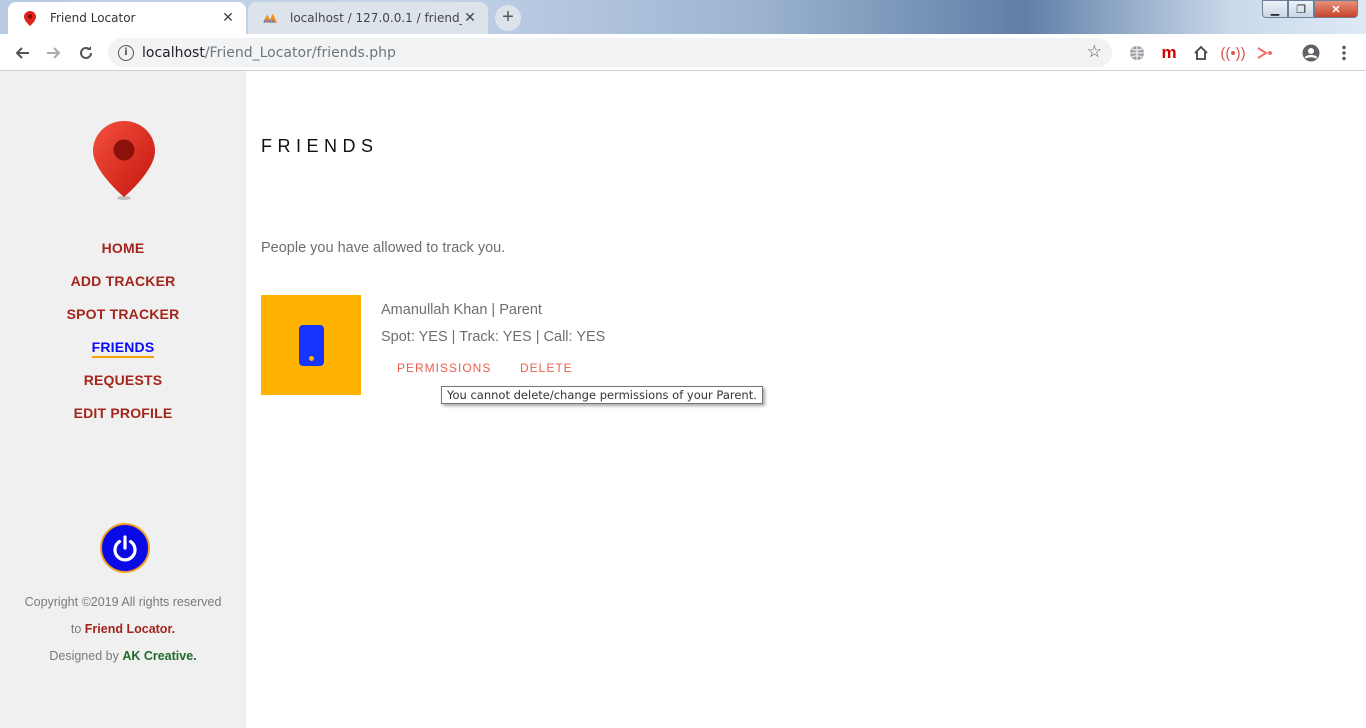 Image resolution: width=1366 pixels, height=728 pixels. Describe the element at coordinates (123, 380) in the screenshot. I see `nav-label: REQUESTS` at that location.